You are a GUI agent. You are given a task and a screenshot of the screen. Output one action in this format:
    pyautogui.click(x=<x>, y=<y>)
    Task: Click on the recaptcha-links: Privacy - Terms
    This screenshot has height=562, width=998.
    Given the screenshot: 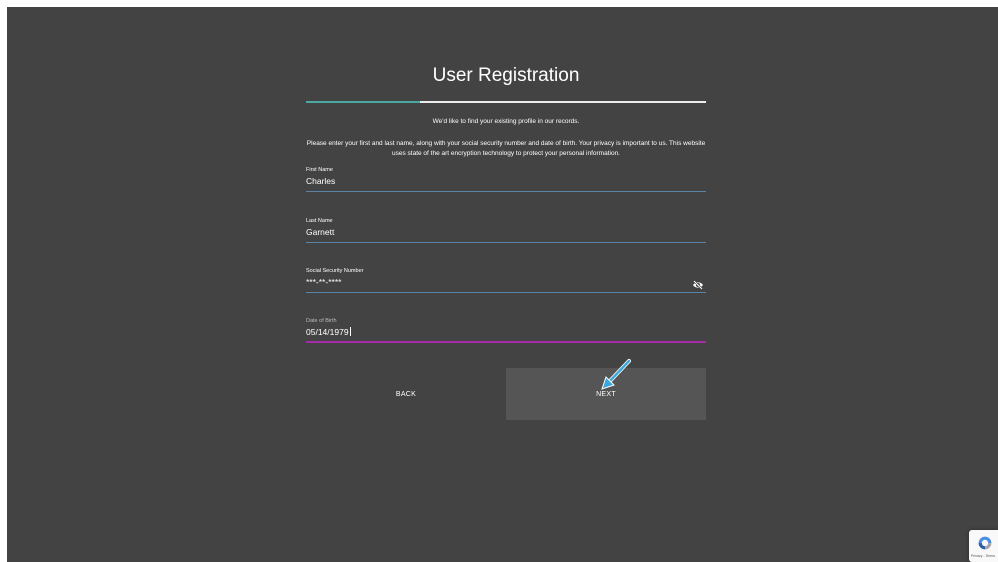 What is the action you would take?
    pyautogui.click(x=983, y=556)
    